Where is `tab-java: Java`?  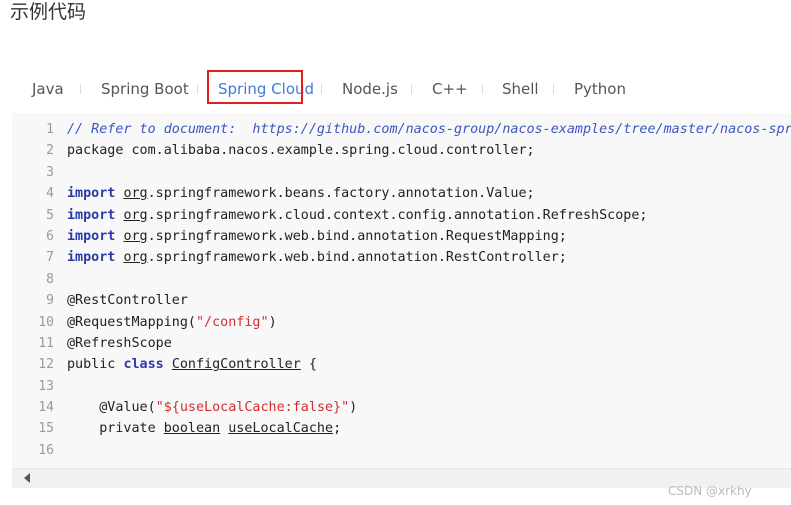 tab-java: Java is located at coordinates (48, 89).